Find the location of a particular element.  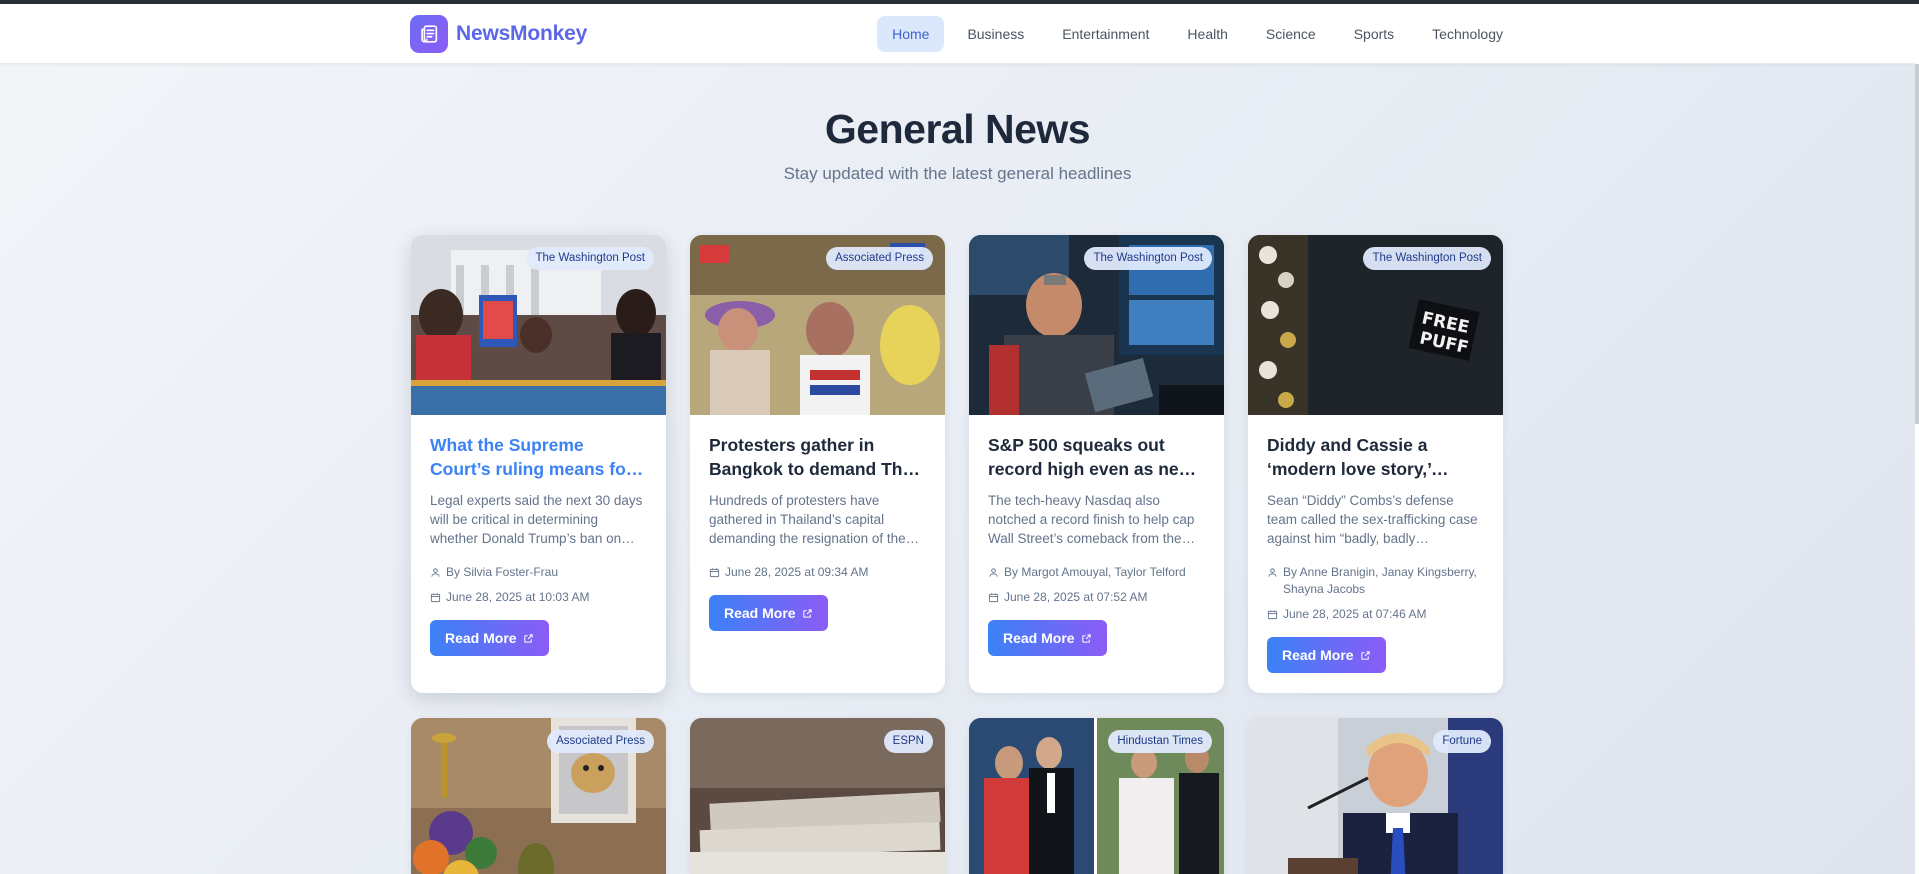

article-image: Hindustan Times is located at coordinates (1096, 796).